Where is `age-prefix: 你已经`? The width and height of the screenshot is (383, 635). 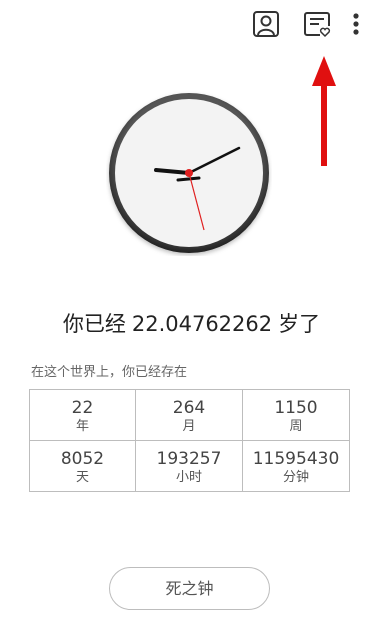
age-prefix: 你已经 is located at coordinates (94, 324).